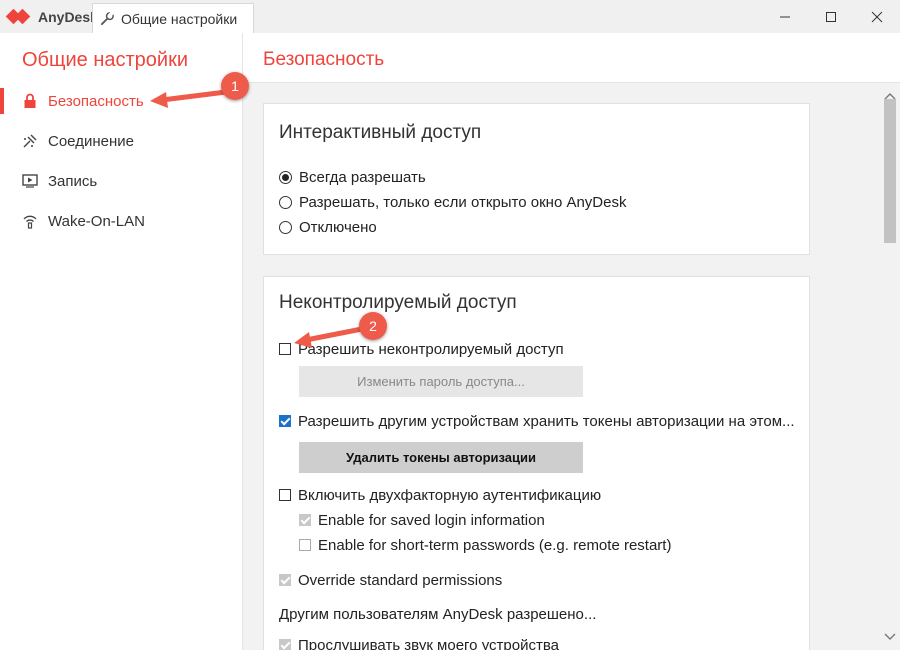 This screenshot has height=650, width=900. What do you see at coordinates (373, 326) in the screenshot?
I see `annotation-badge-2: 2` at bounding box center [373, 326].